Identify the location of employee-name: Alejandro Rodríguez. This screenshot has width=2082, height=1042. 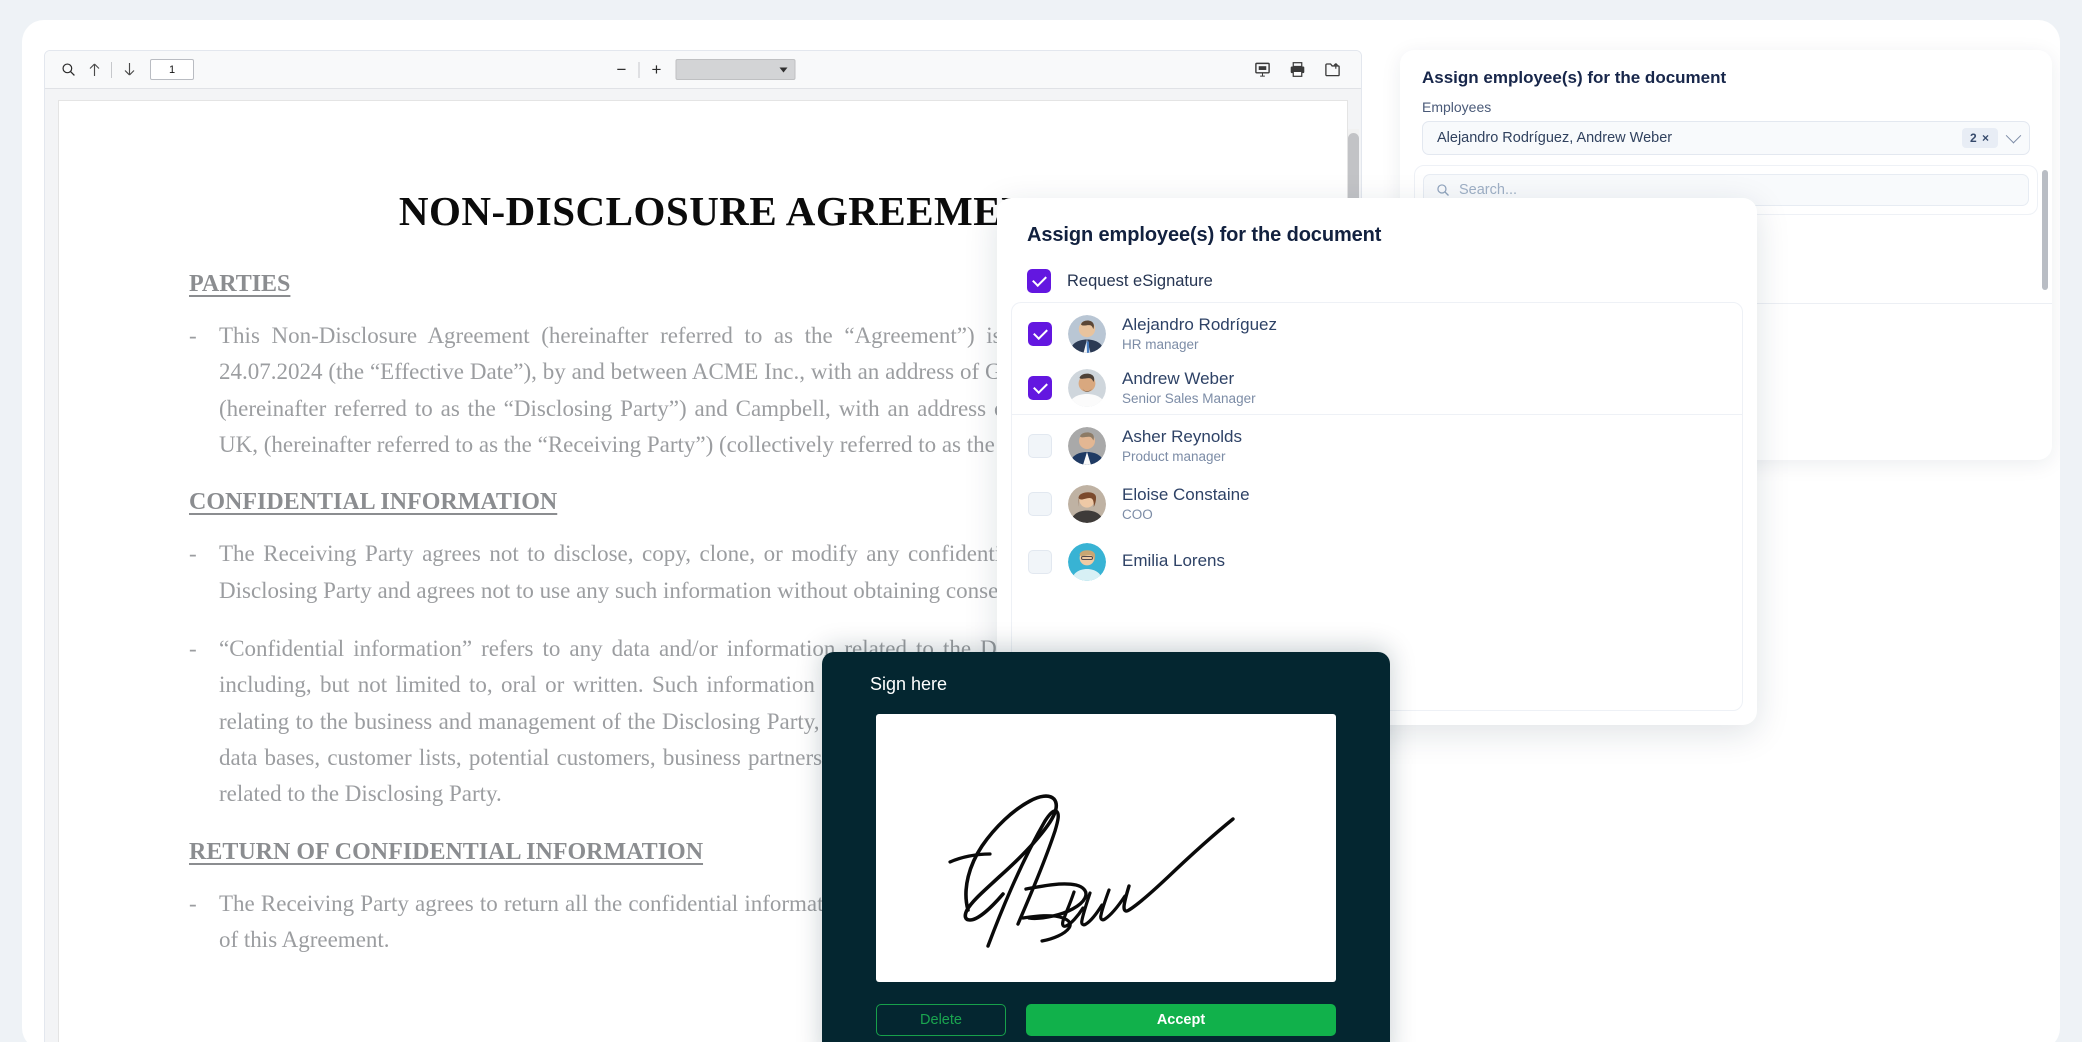
(1199, 324).